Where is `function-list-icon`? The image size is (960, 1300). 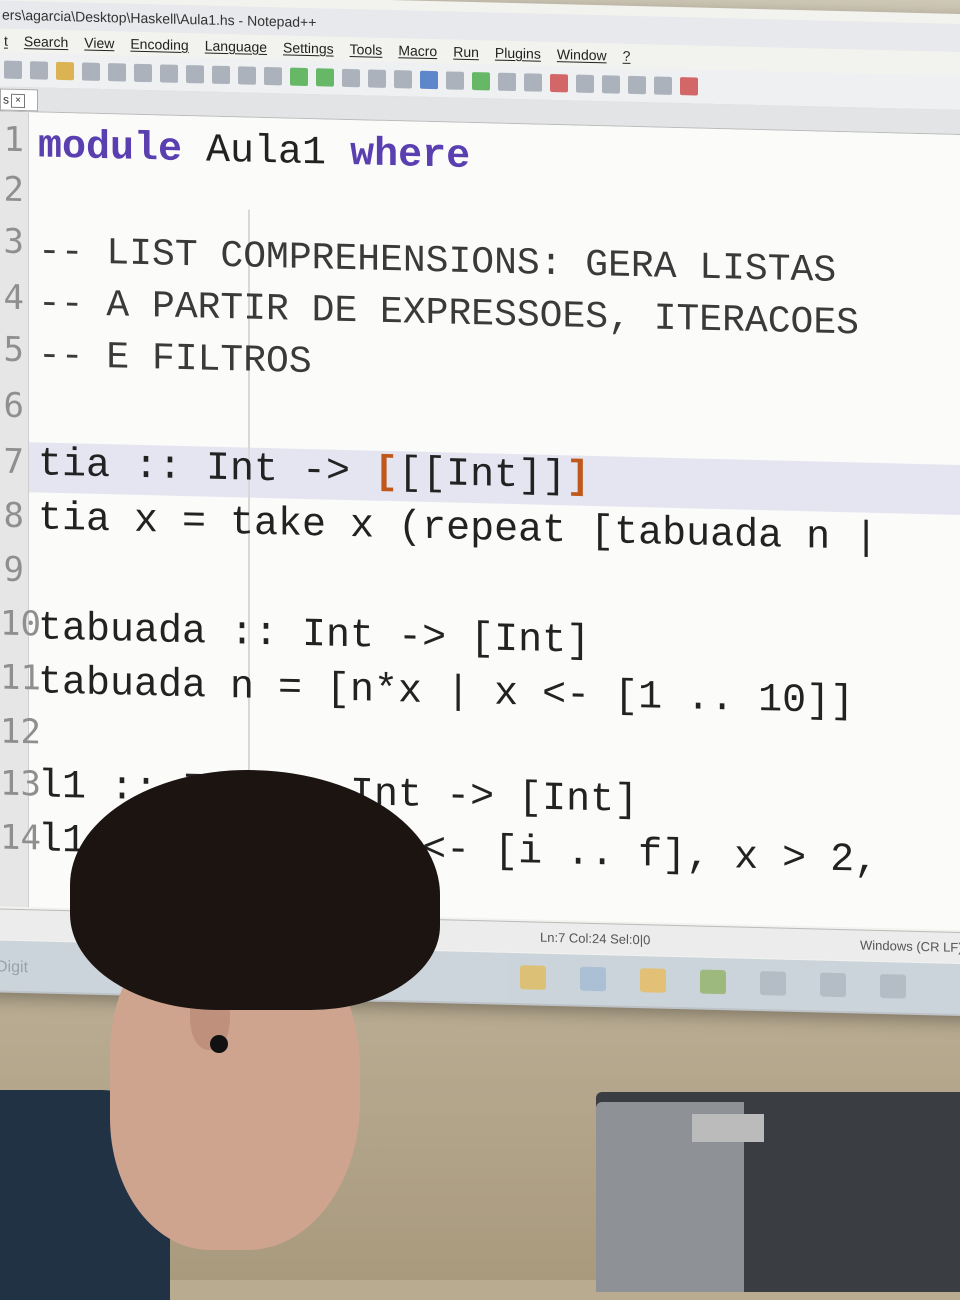
function-list-icon is located at coordinates (481, 81).